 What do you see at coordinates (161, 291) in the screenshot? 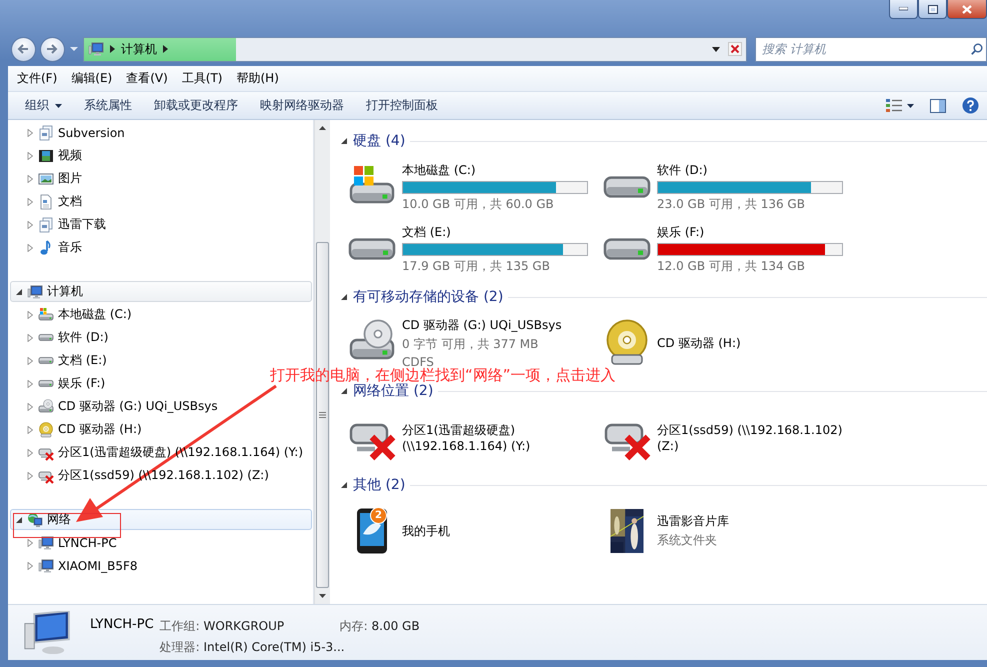
I see `tree-item: 计算机` at bounding box center [161, 291].